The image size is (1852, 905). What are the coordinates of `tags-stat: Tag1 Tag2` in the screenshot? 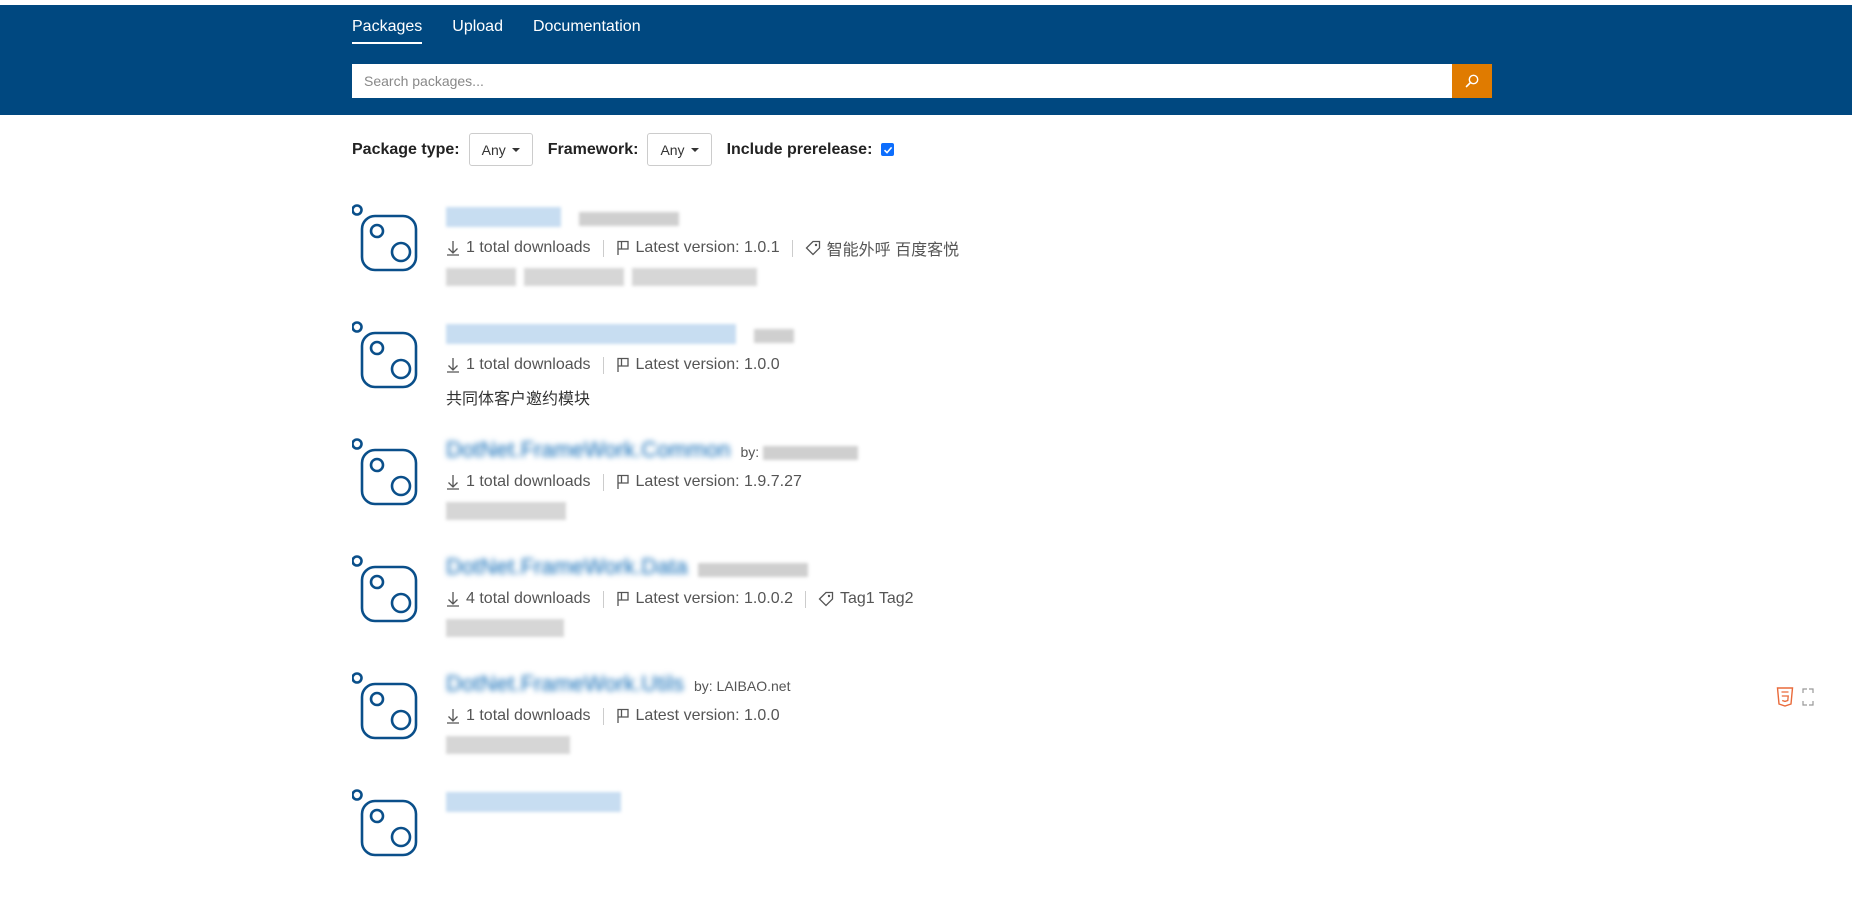 It's located at (866, 599).